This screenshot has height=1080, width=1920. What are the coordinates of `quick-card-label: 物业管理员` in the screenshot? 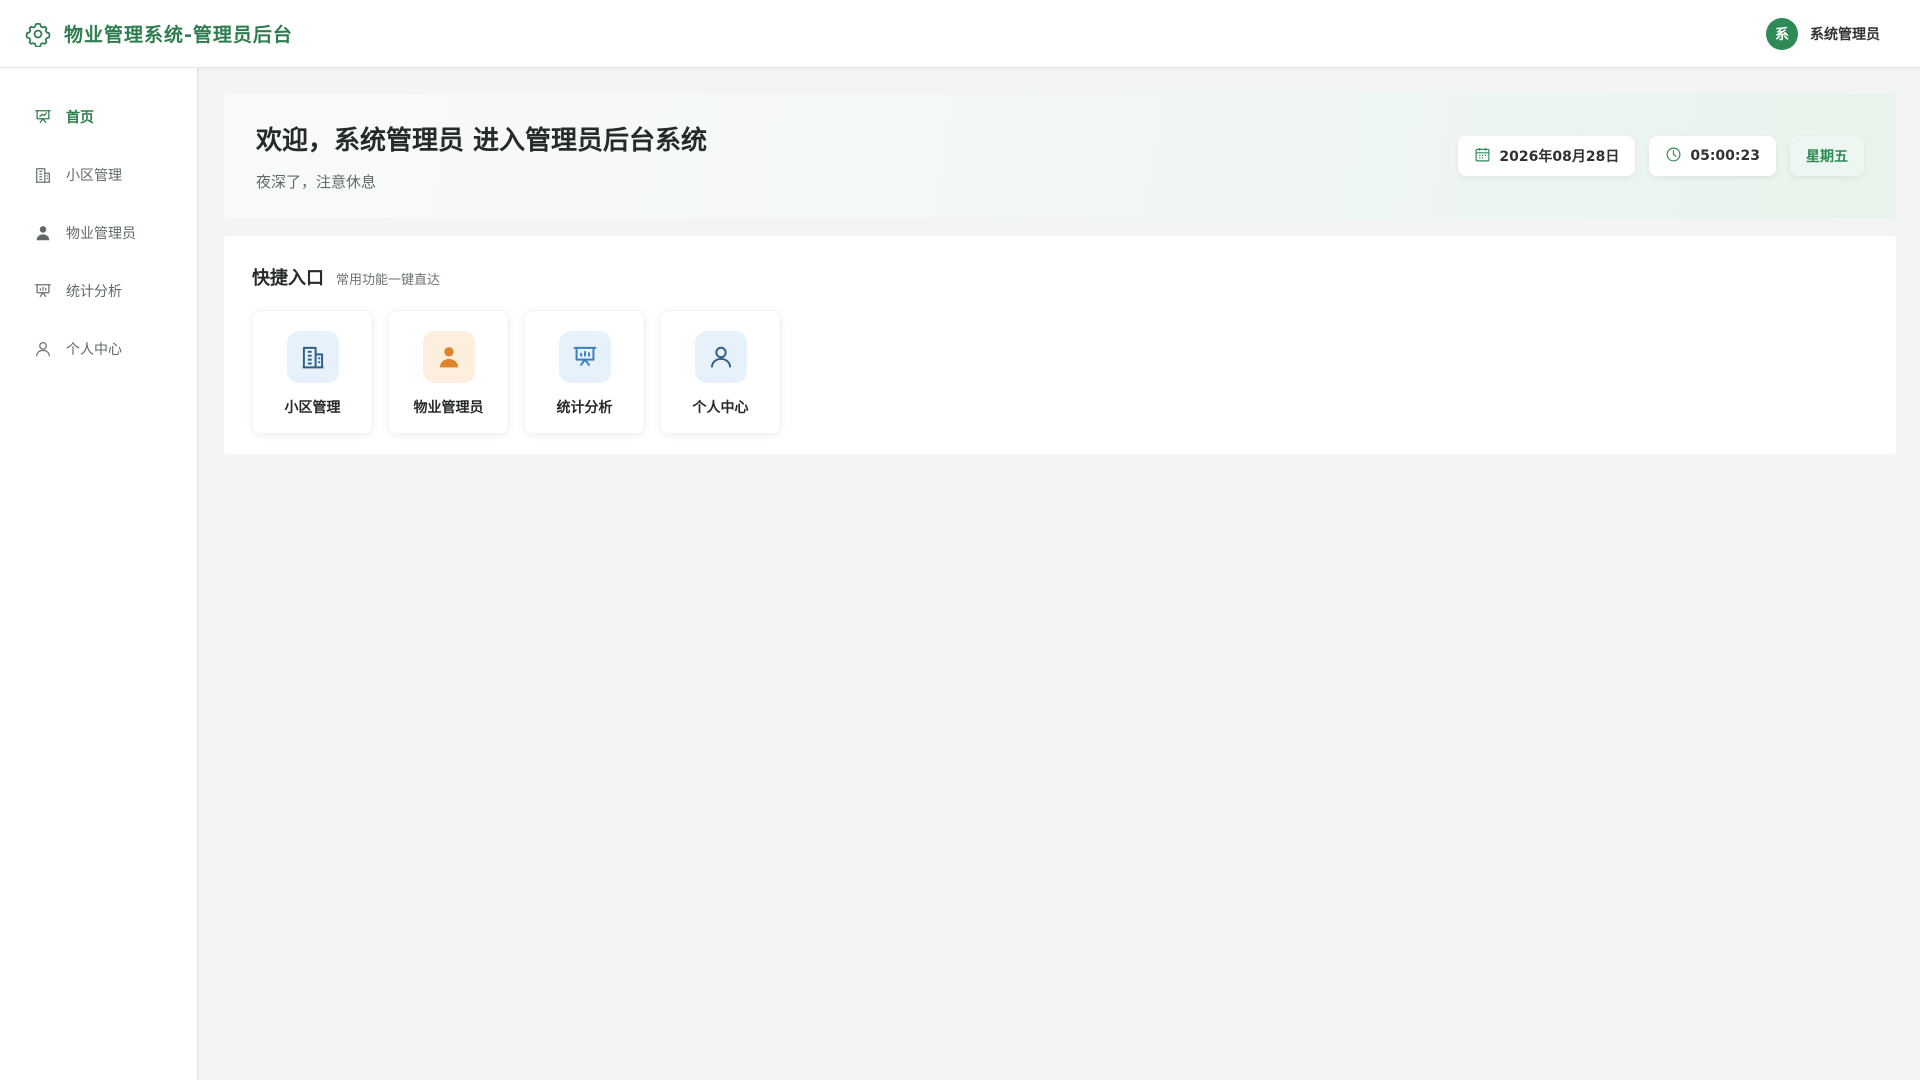 It's located at (448, 408).